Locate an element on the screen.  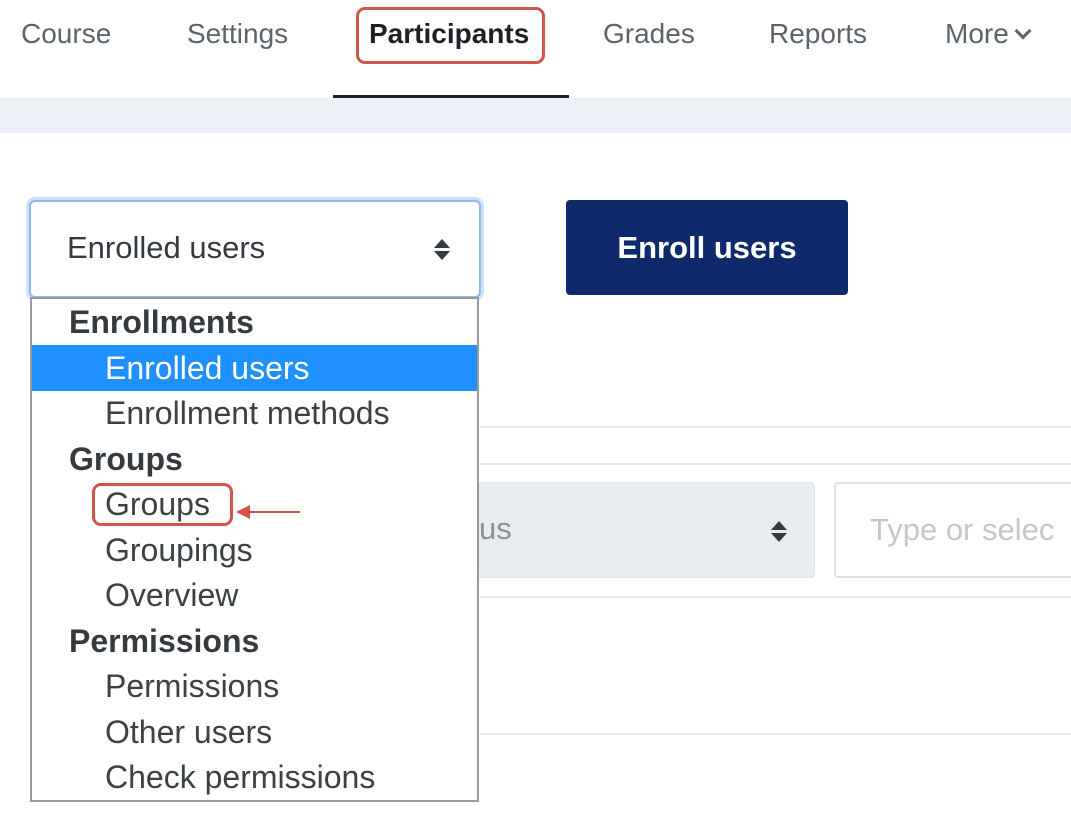
option-groupings: Groupings is located at coordinates (254, 550).